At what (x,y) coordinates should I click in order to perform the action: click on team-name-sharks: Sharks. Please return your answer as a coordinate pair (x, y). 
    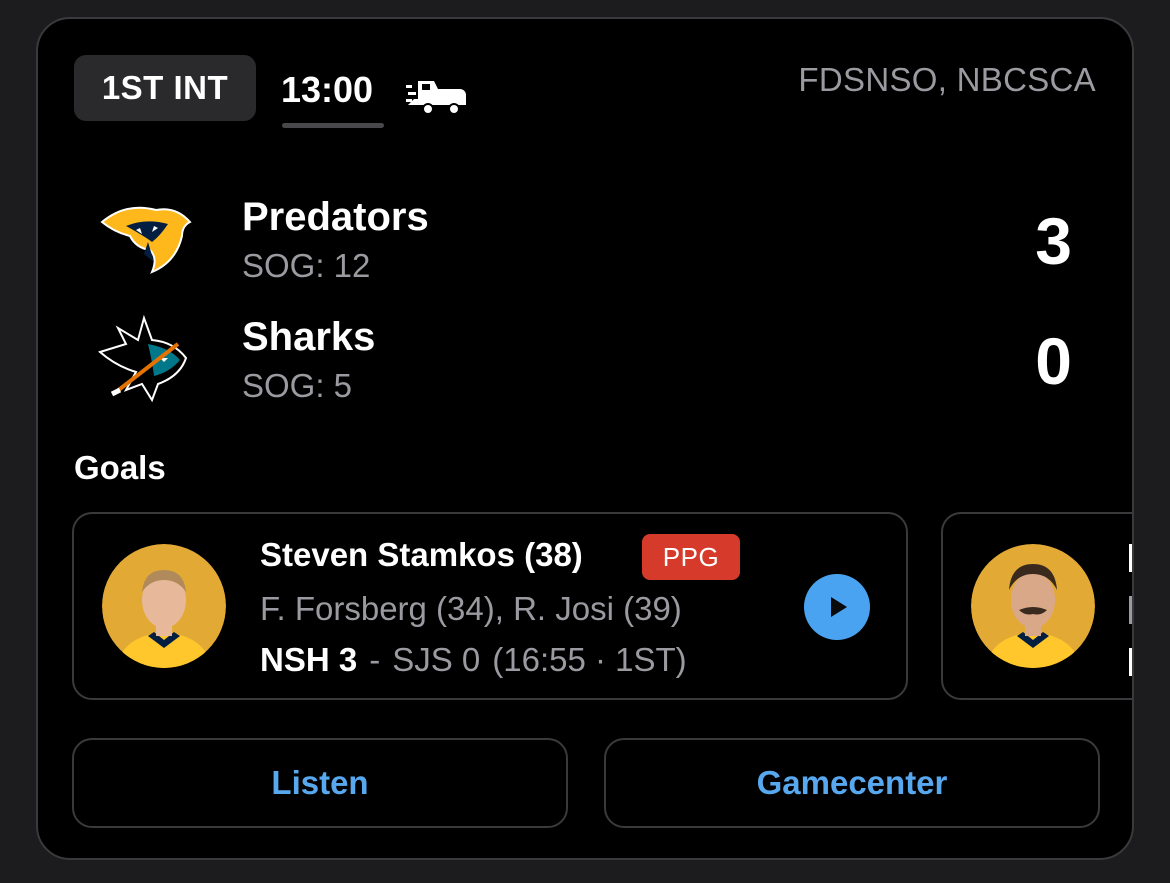
    Looking at the image, I should click on (309, 337).